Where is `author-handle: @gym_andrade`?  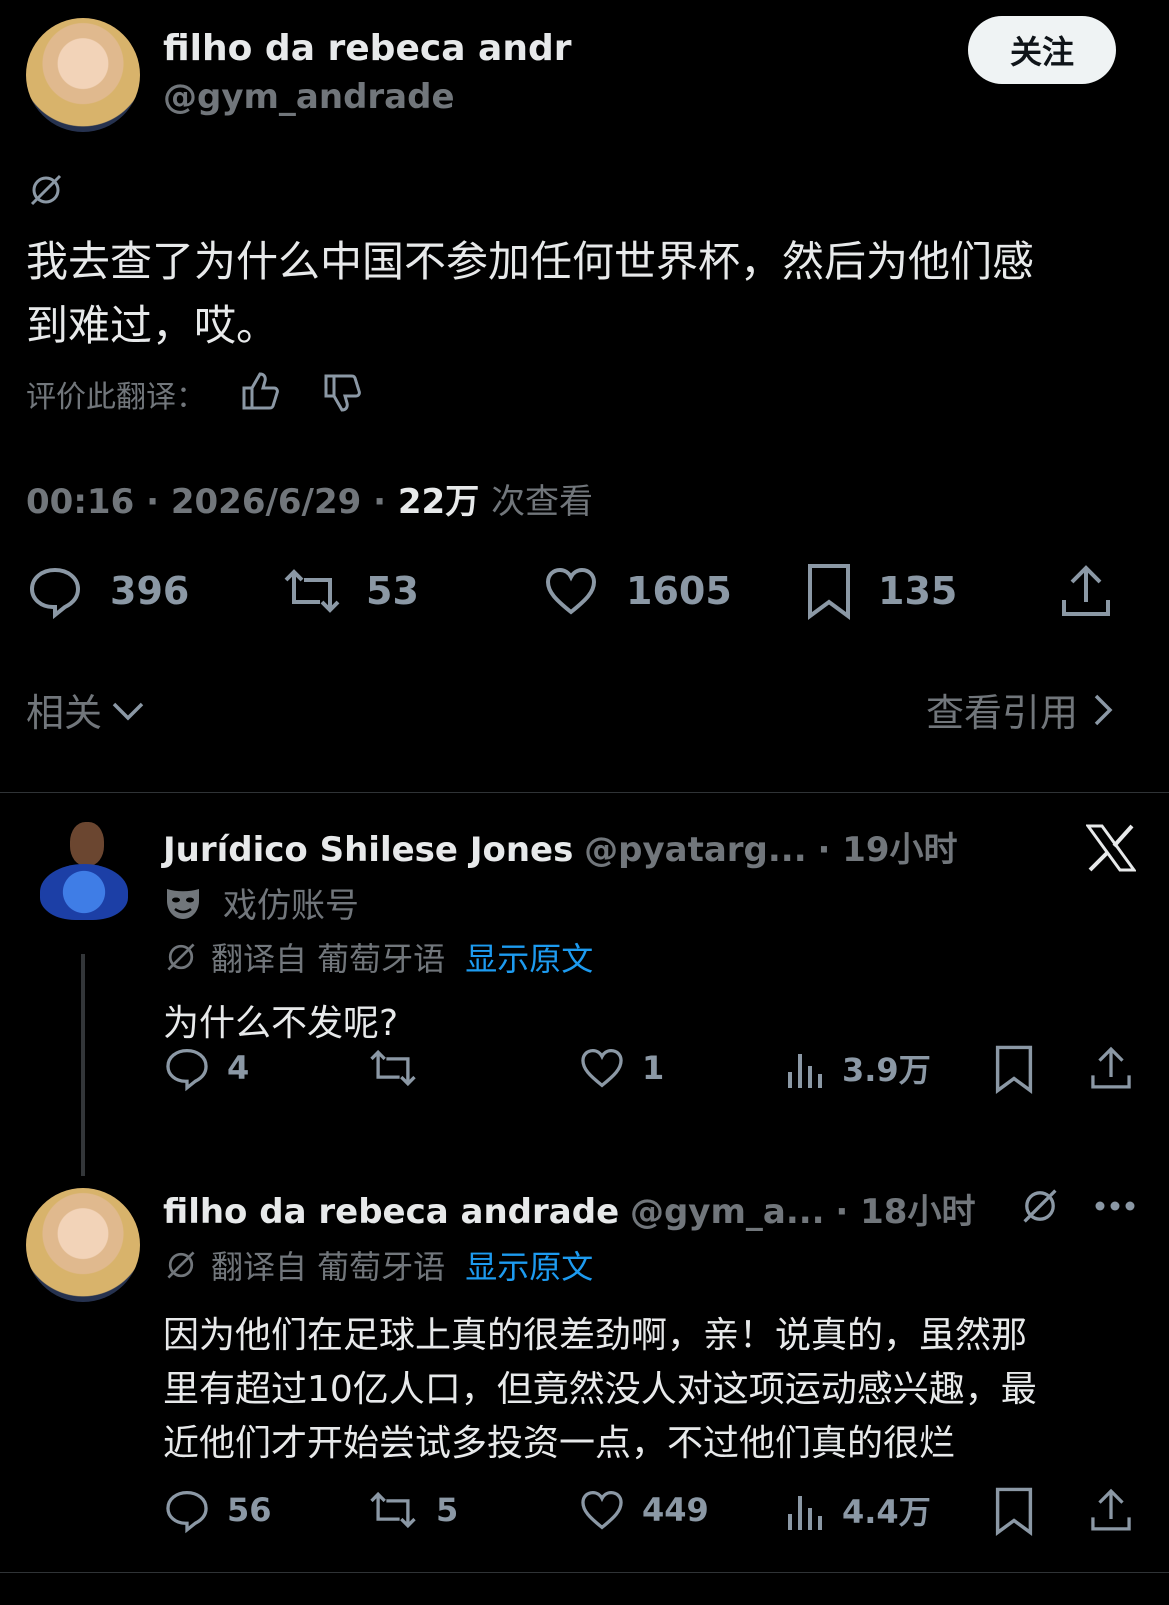
author-handle: @gym_andrade is located at coordinates (309, 97).